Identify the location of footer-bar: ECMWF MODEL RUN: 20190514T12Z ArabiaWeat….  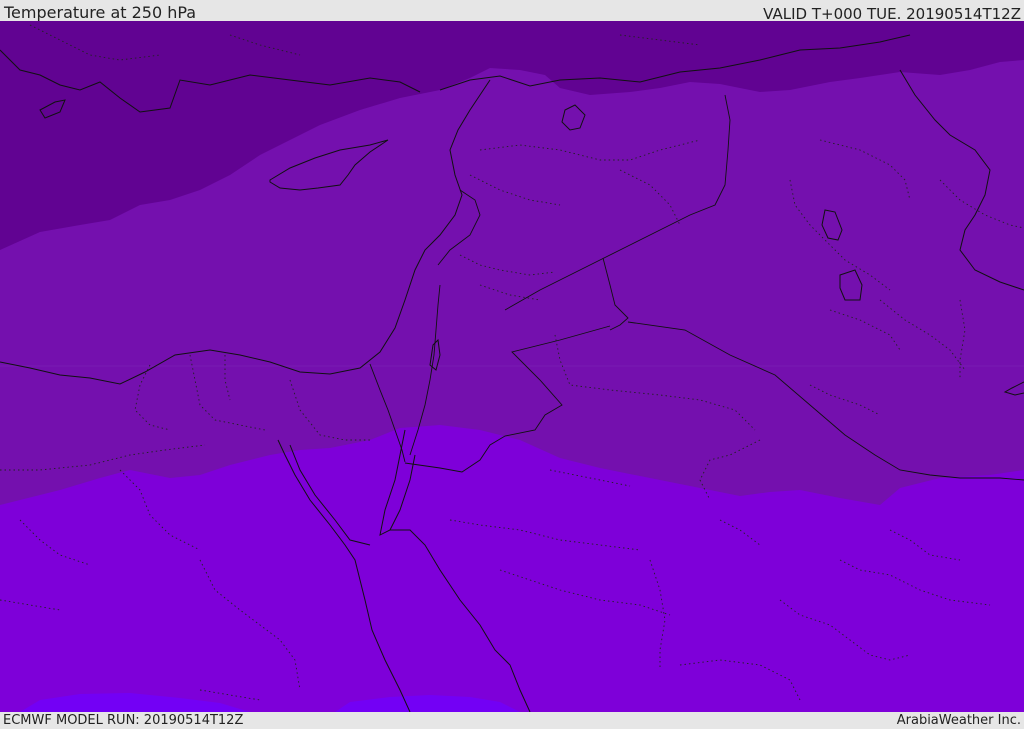
(512, 720).